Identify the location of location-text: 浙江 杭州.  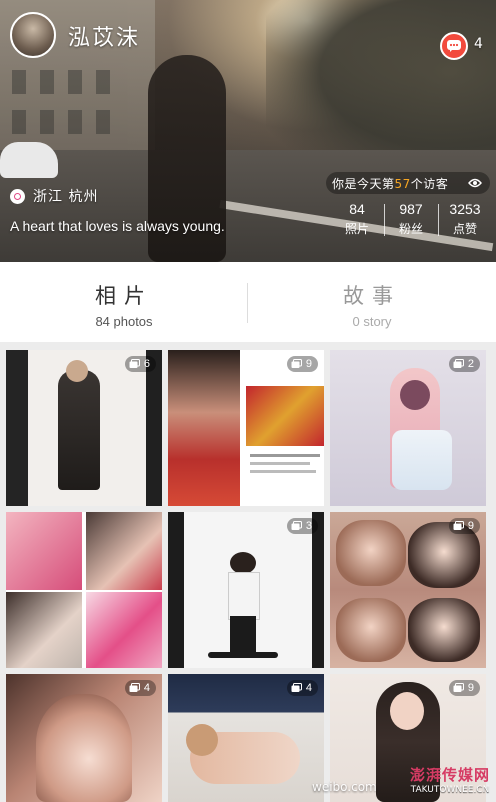
(66, 197).